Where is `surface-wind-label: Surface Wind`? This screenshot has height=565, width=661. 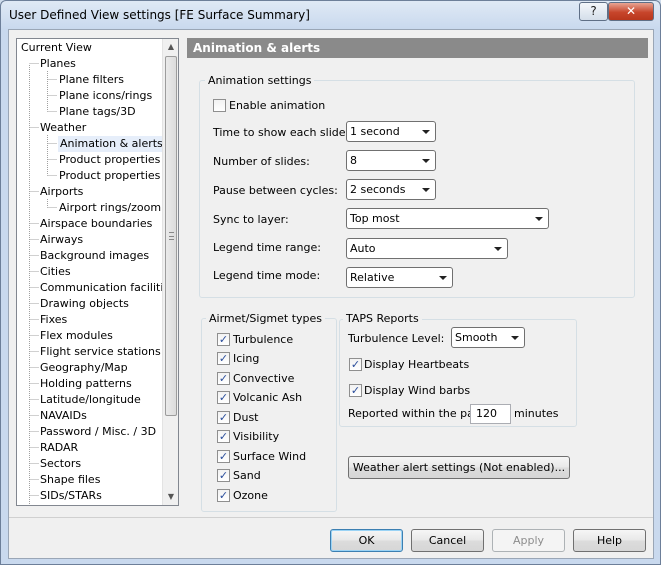 surface-wind-label: Surface Wind is located at coordinates (270, 456).